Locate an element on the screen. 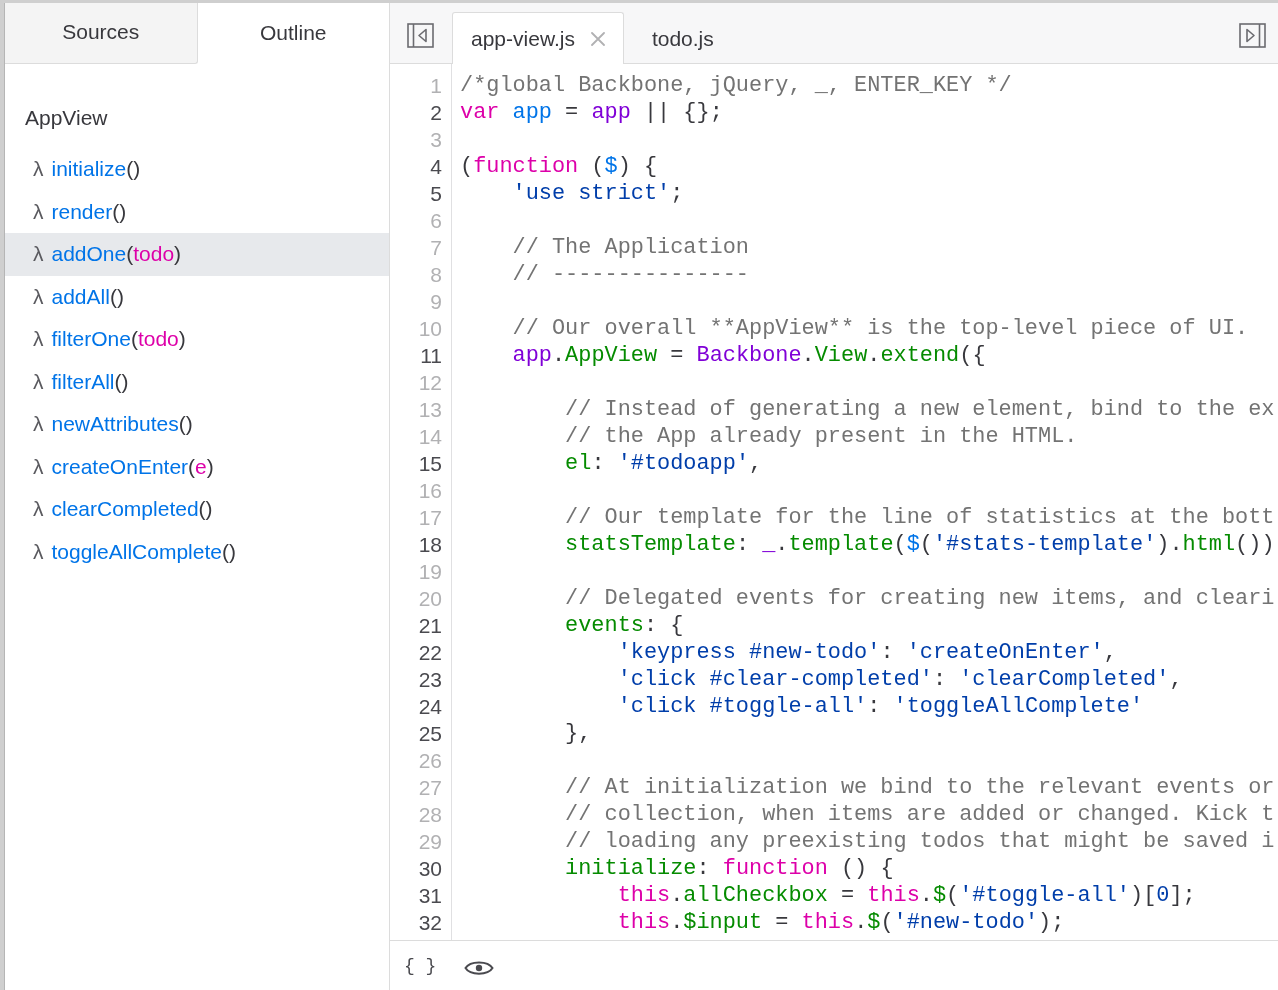 The image size is (1278, 990). code-line: el: '#todoapp', is located at coordinates (664, 463).